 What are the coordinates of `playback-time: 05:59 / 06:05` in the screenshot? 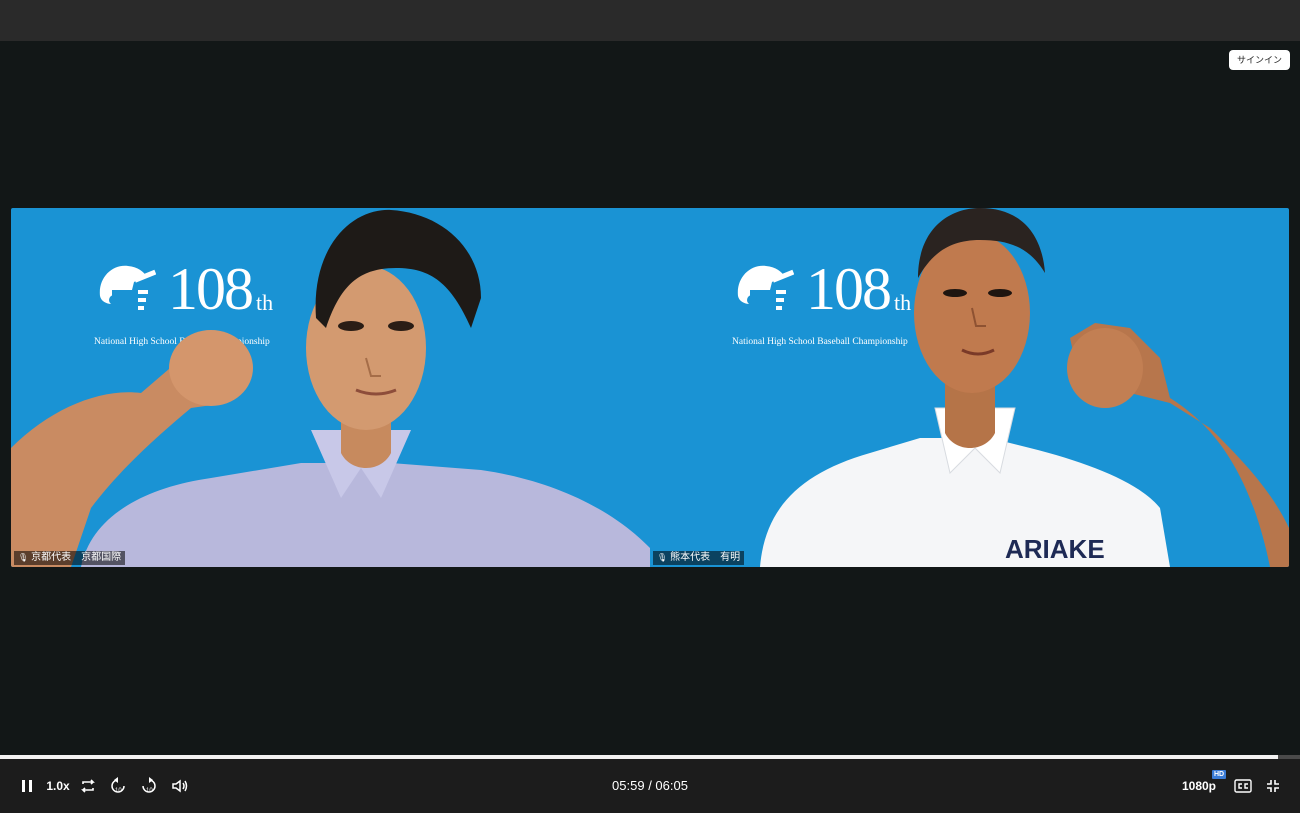 It's located at (650, 785).